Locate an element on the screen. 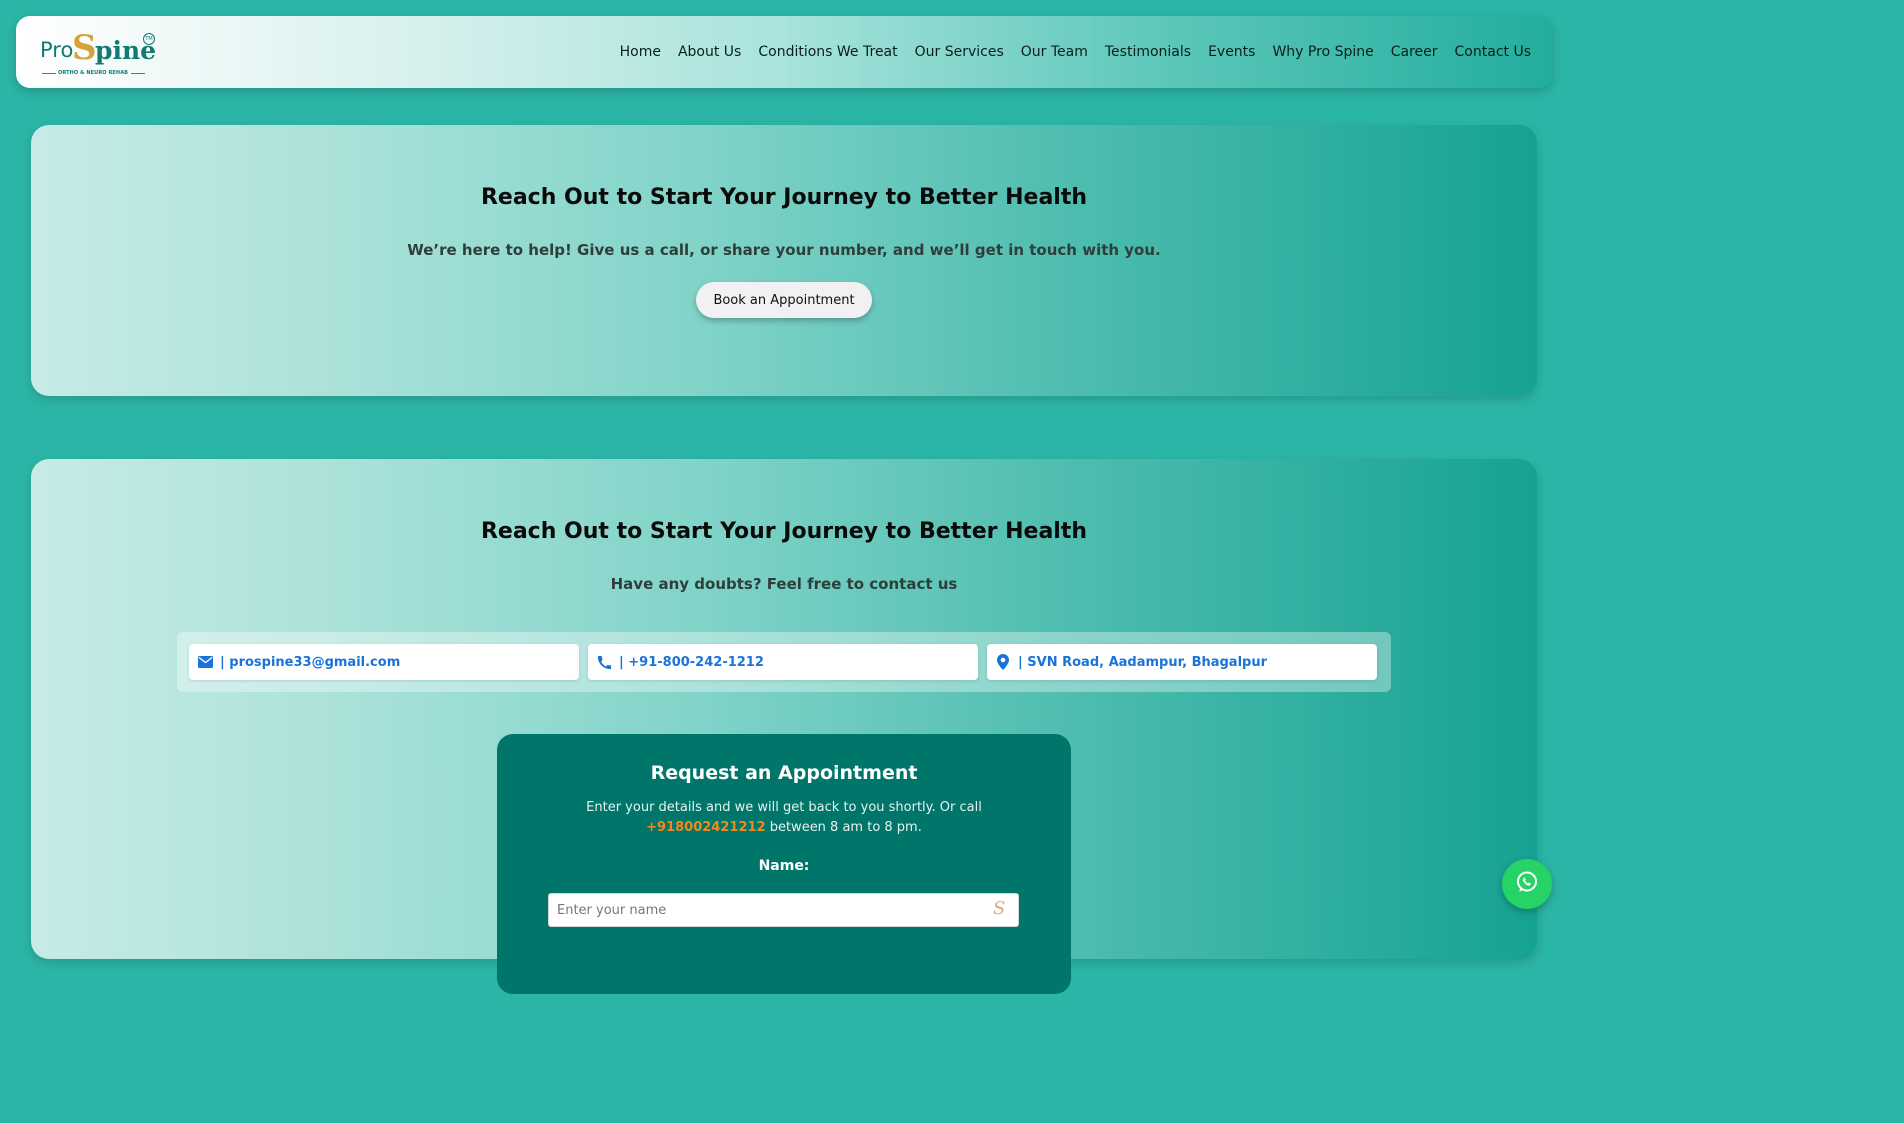 Image resolution: width=1904 pixels, height=1123 pixels. nav-about-us: About Us is located at coordinates (709, 52).